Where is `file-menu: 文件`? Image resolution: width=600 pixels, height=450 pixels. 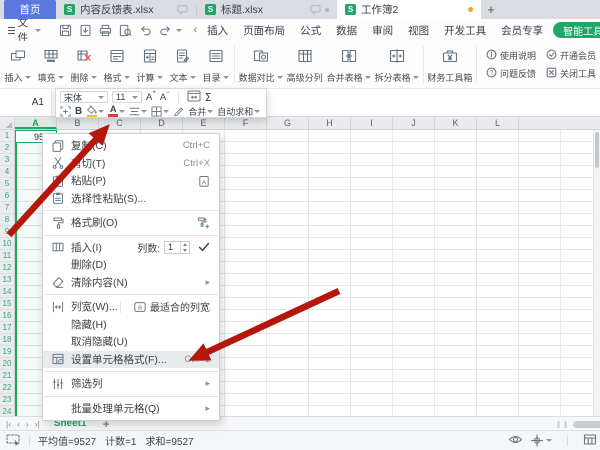
file-menu: 文件 is located at coordinates (23, 30).